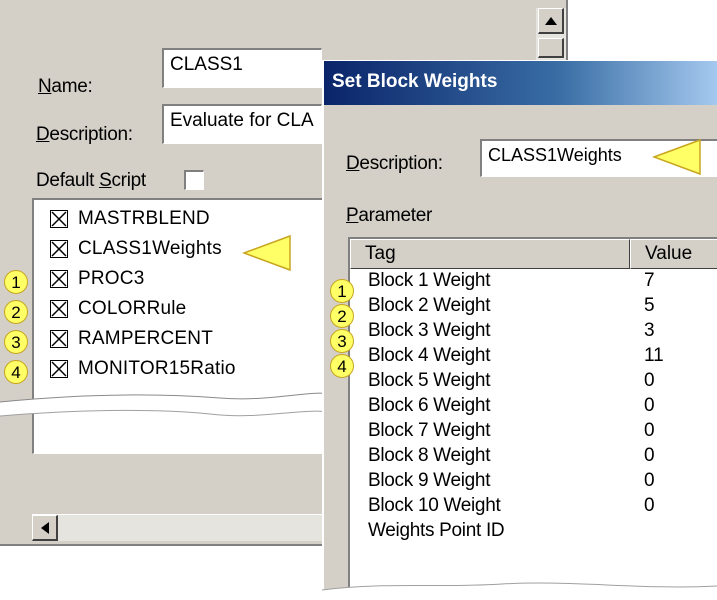  I want to click on list-item-label: MASTRBLEND, so click(144, 218).